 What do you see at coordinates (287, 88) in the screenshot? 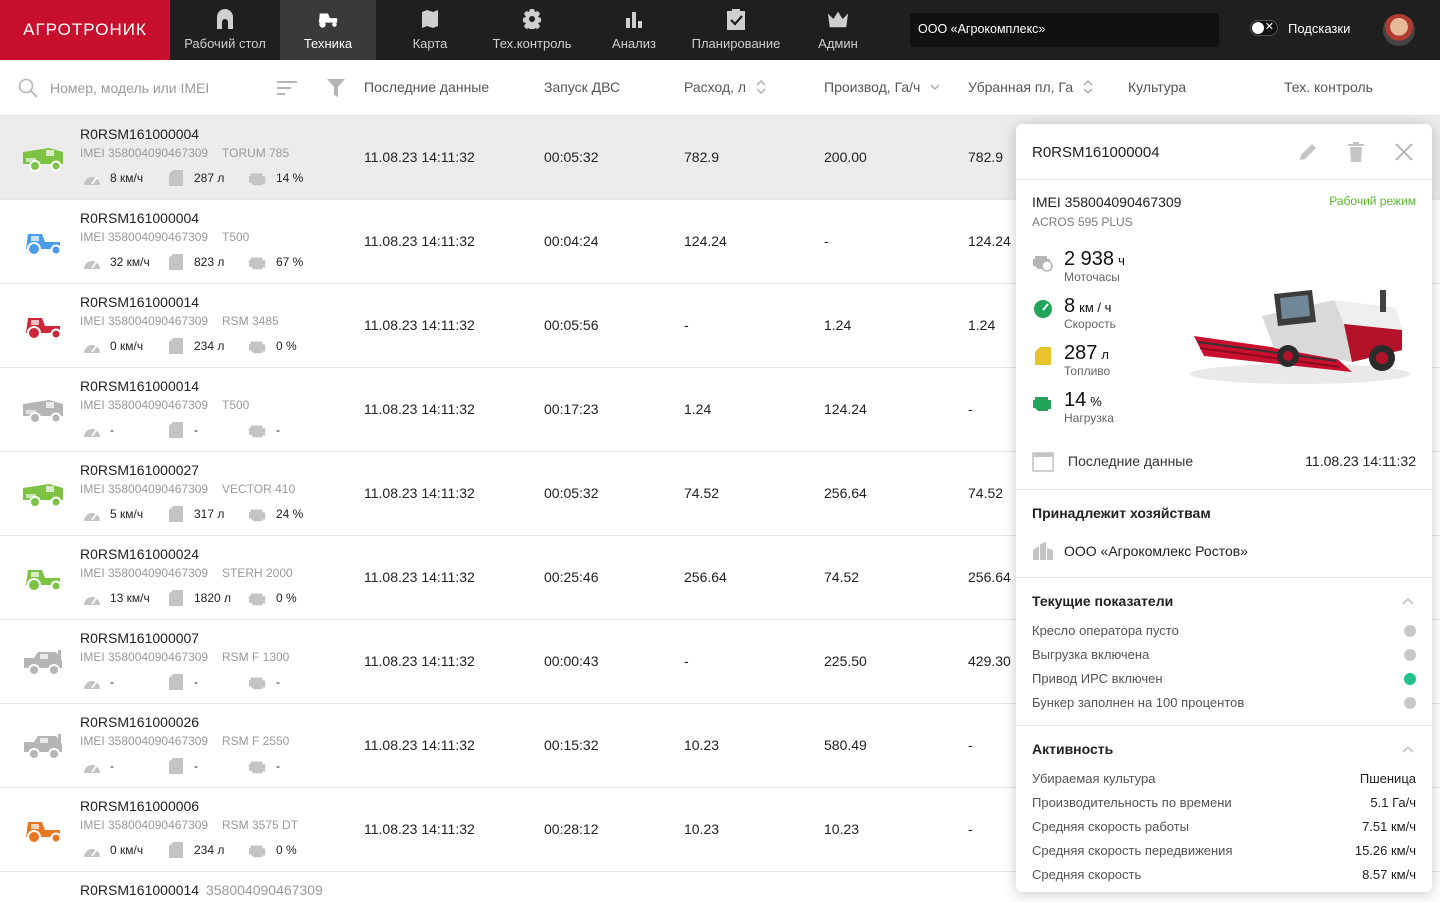
I see `sort-lines-icon` at bounding box center [287, 88].